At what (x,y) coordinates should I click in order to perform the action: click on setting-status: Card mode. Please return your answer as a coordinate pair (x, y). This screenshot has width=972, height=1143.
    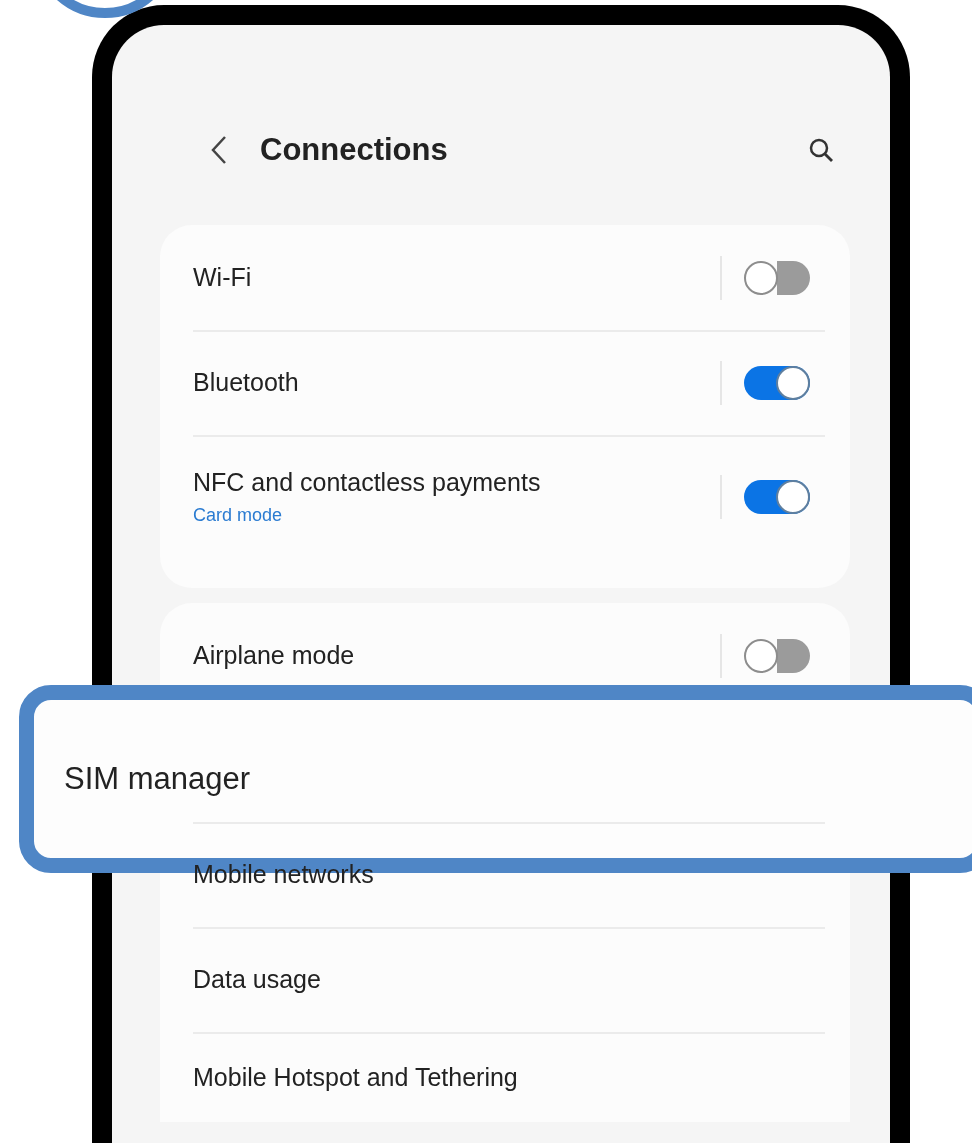
    Looking at the image, I should click on (238, 515).